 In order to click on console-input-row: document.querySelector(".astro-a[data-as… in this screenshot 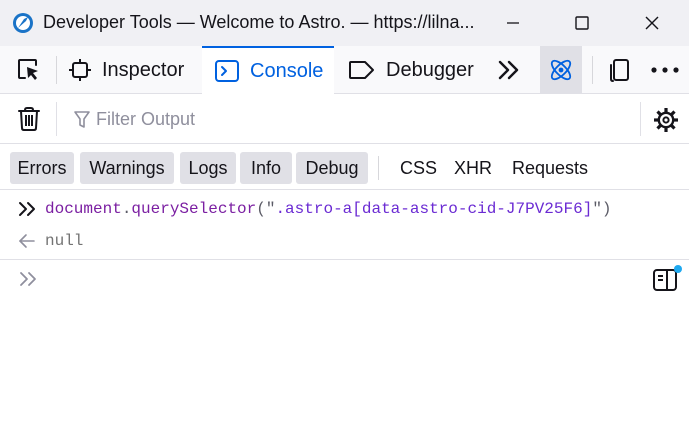, I will do `click(344, 209)`.